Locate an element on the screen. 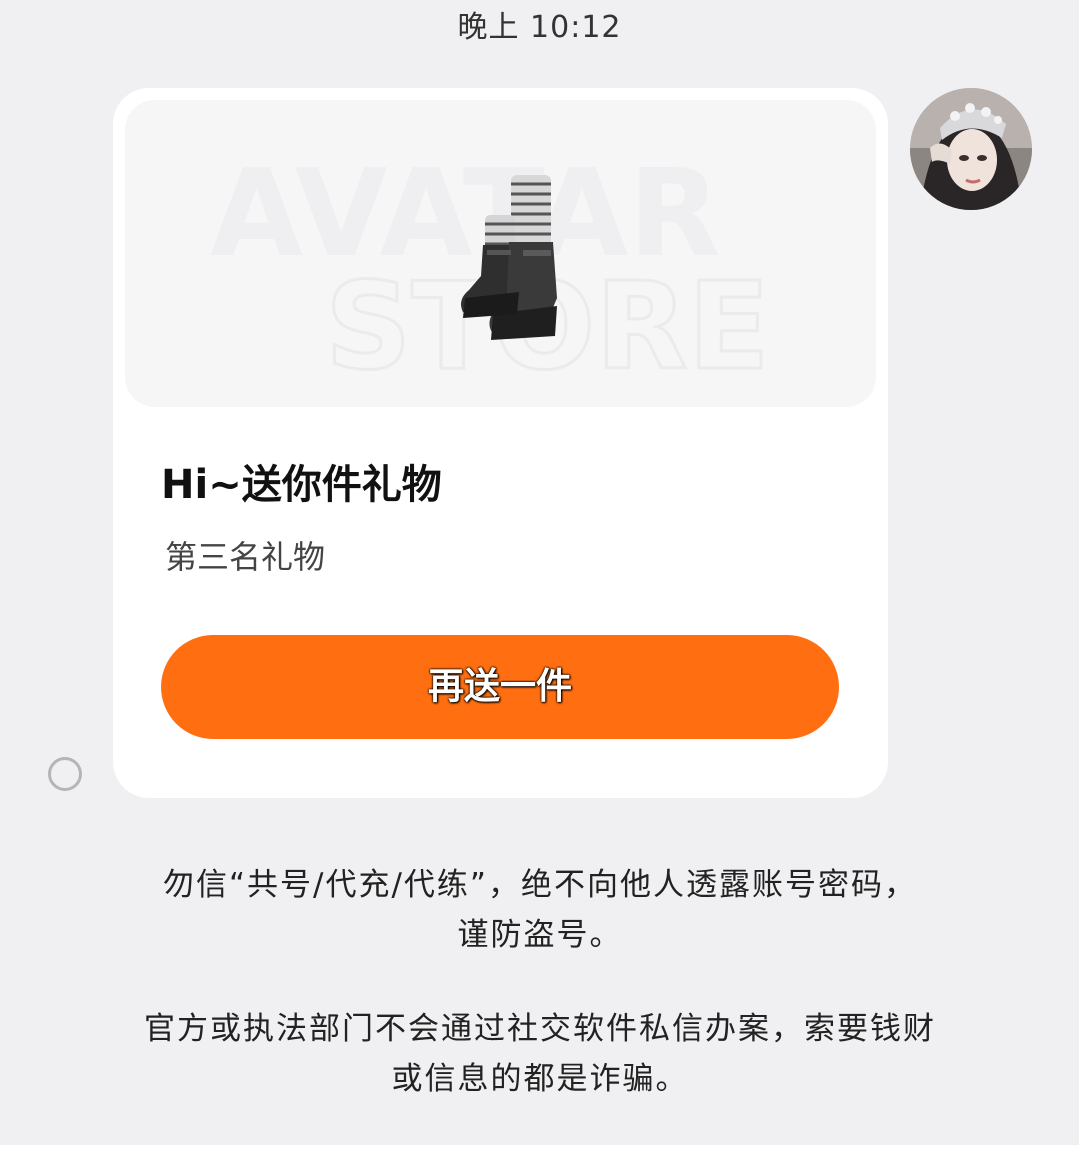 Image resolution: width=1079 pixels, height=1155 pixels. avatar-image is located at coordinates (971, 149).